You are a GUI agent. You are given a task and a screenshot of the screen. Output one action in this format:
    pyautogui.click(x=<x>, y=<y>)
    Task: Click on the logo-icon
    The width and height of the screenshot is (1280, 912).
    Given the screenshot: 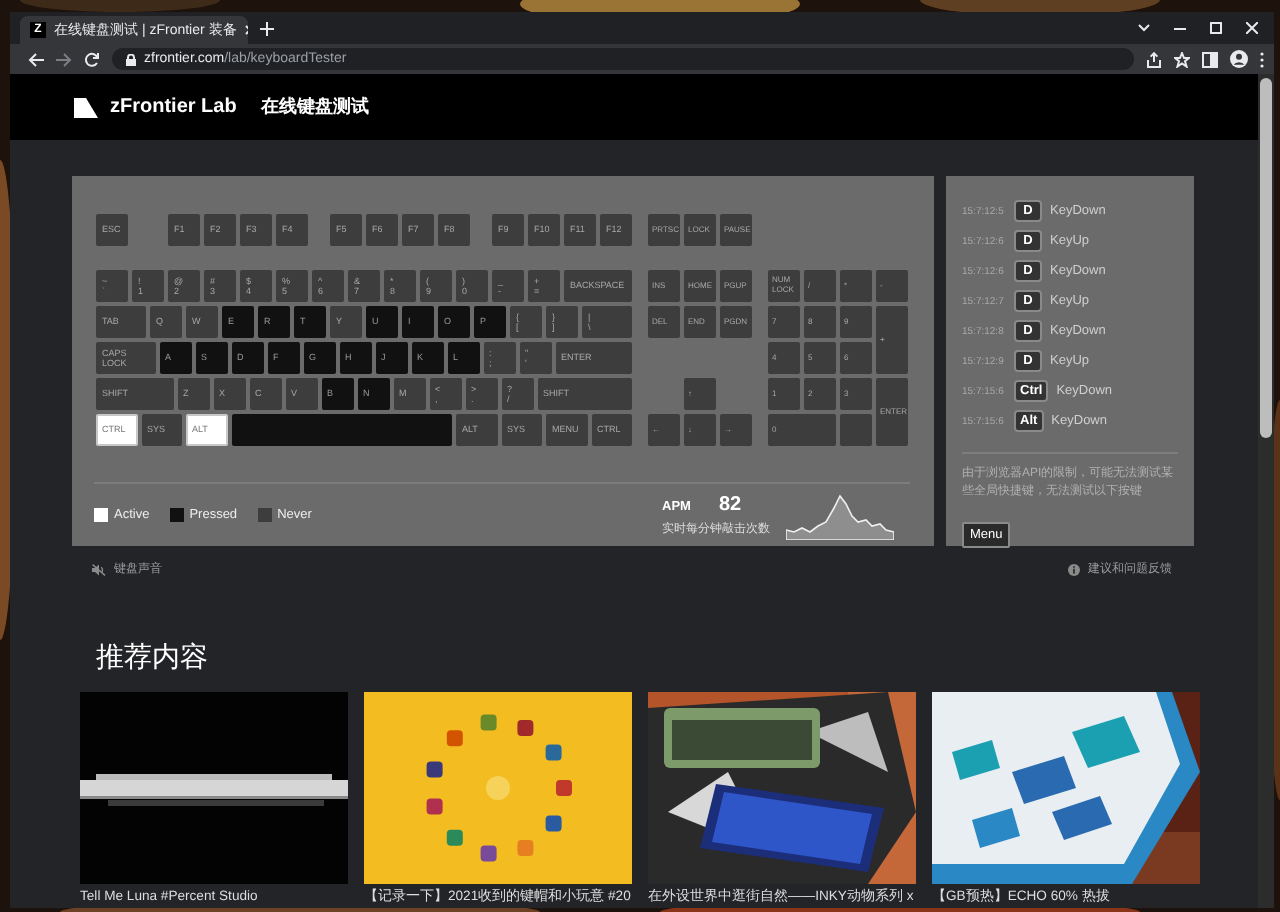 What is the action you would take?
    pyautogui.click(x=86, y=107)
    